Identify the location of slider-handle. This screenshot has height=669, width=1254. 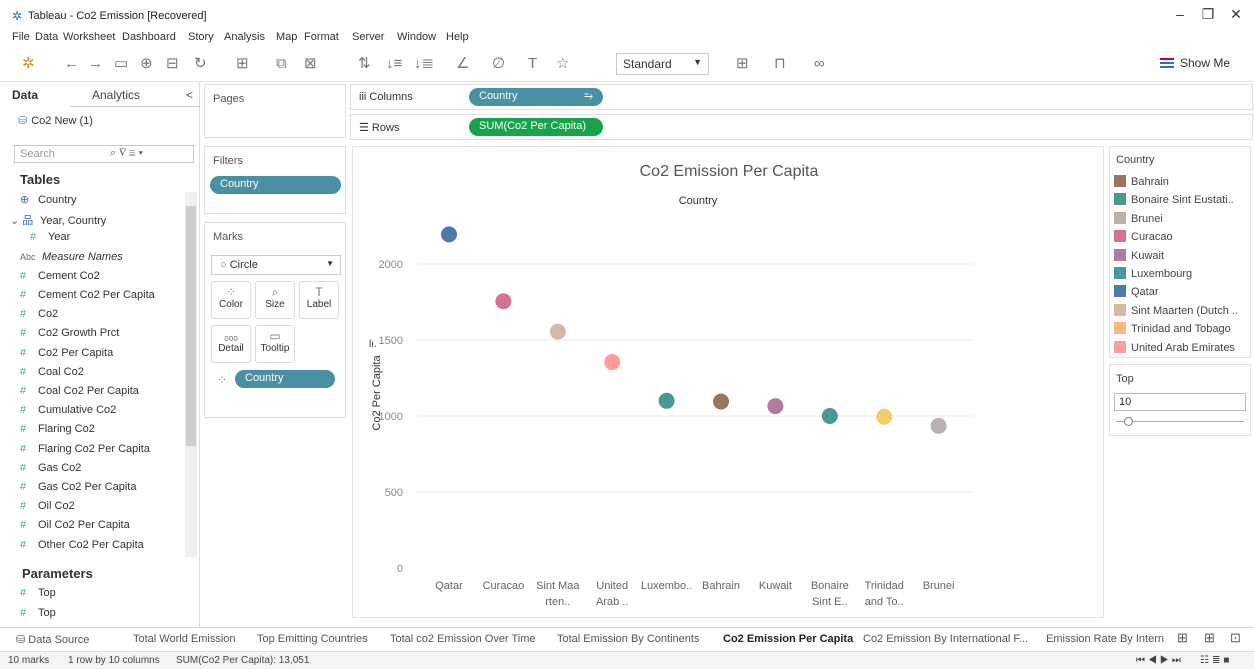
(1128, 421).